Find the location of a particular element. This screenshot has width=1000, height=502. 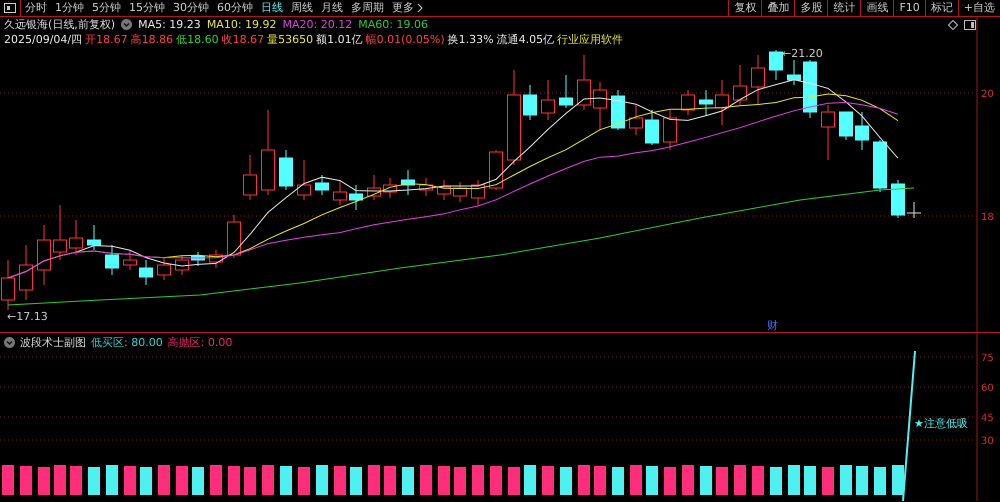

indicator-value: 高抛区: 0.00 is located at coordinates (200, 342).